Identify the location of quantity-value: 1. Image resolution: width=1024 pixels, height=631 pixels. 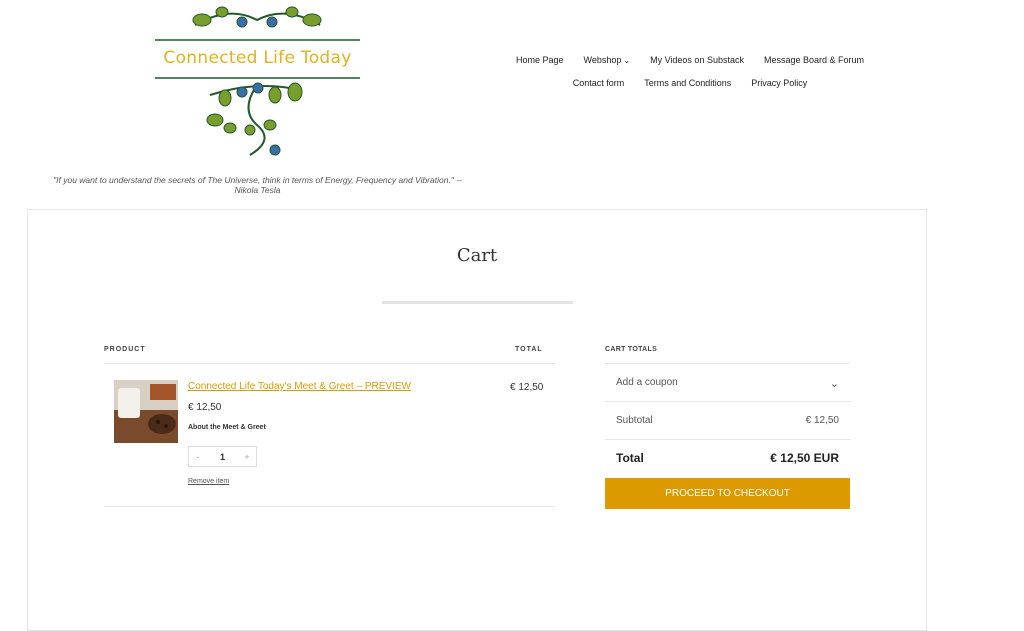
(222, 457).